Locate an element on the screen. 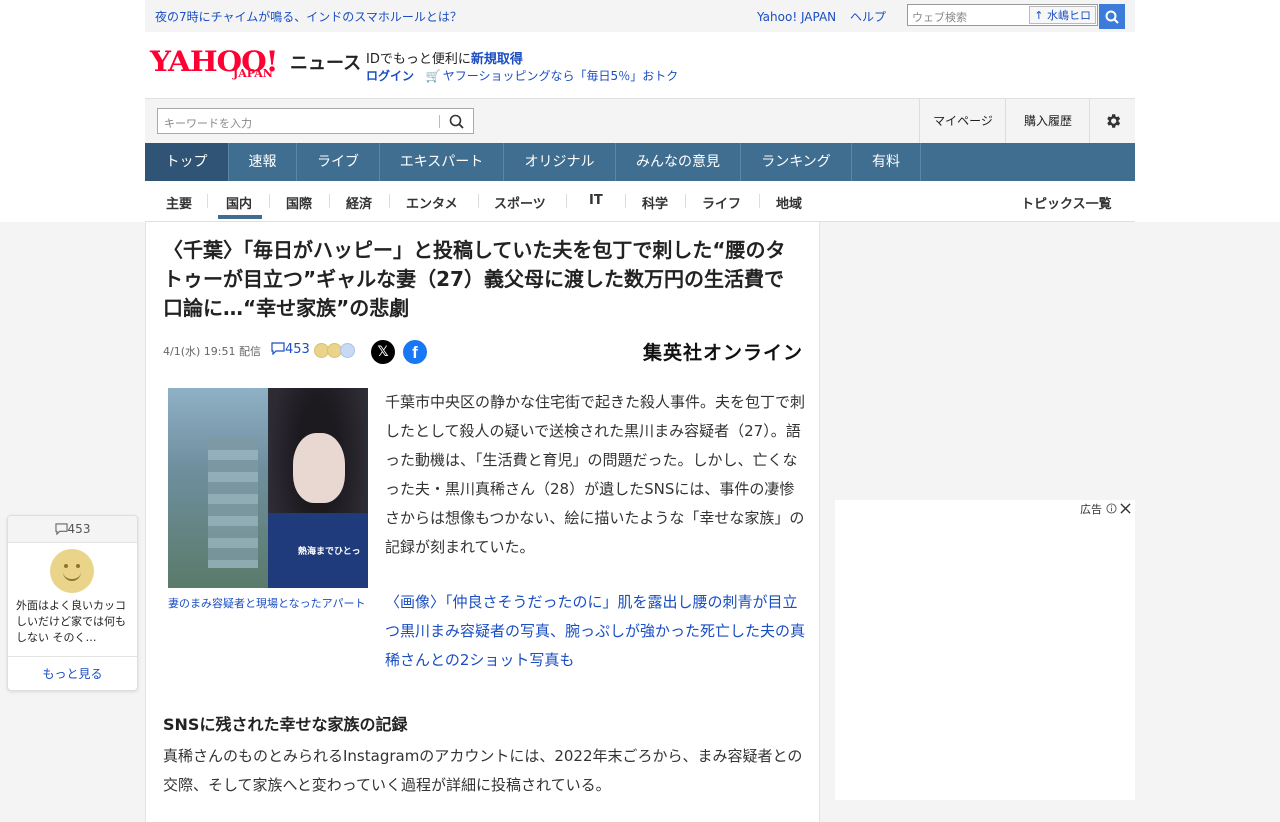  sad-face-icon is located at coordinates (347, 350).